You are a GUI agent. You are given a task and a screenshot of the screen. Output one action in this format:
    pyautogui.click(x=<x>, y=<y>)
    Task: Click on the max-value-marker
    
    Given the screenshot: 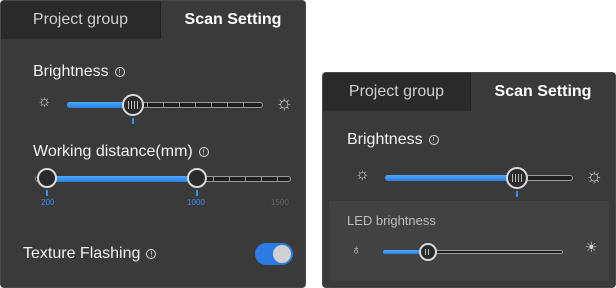 What is the action you would take?
    pyautogui.click(x=197, y=193)
    